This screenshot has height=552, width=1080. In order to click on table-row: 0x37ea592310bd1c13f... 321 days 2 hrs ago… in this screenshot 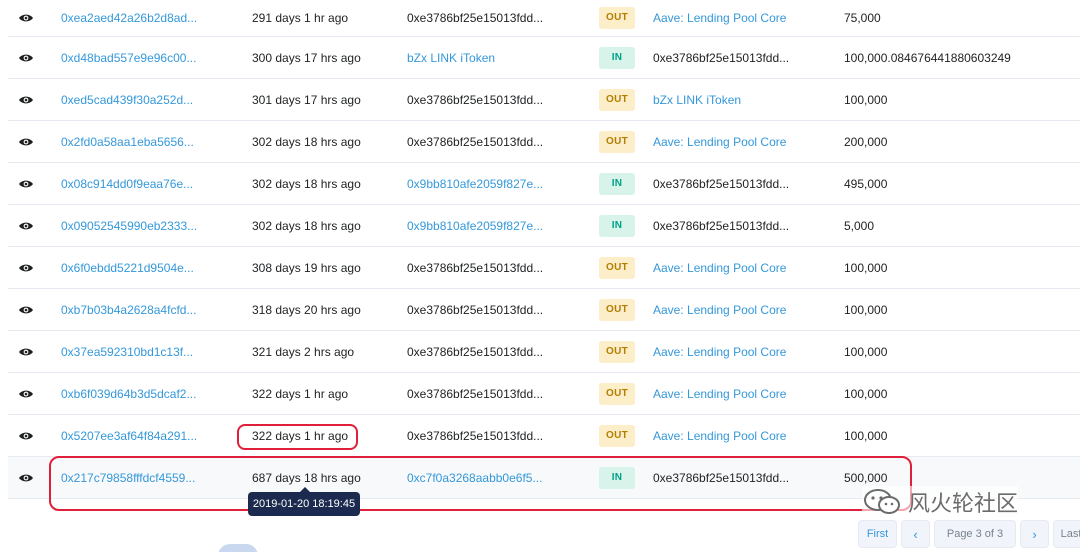, I will do `click(544, 352)`.